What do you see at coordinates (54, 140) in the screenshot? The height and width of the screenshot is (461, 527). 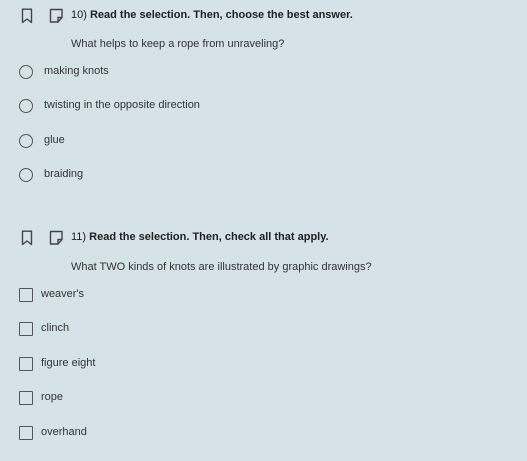 I see `answer-option-label: glue` at bounding box center [54, 140].